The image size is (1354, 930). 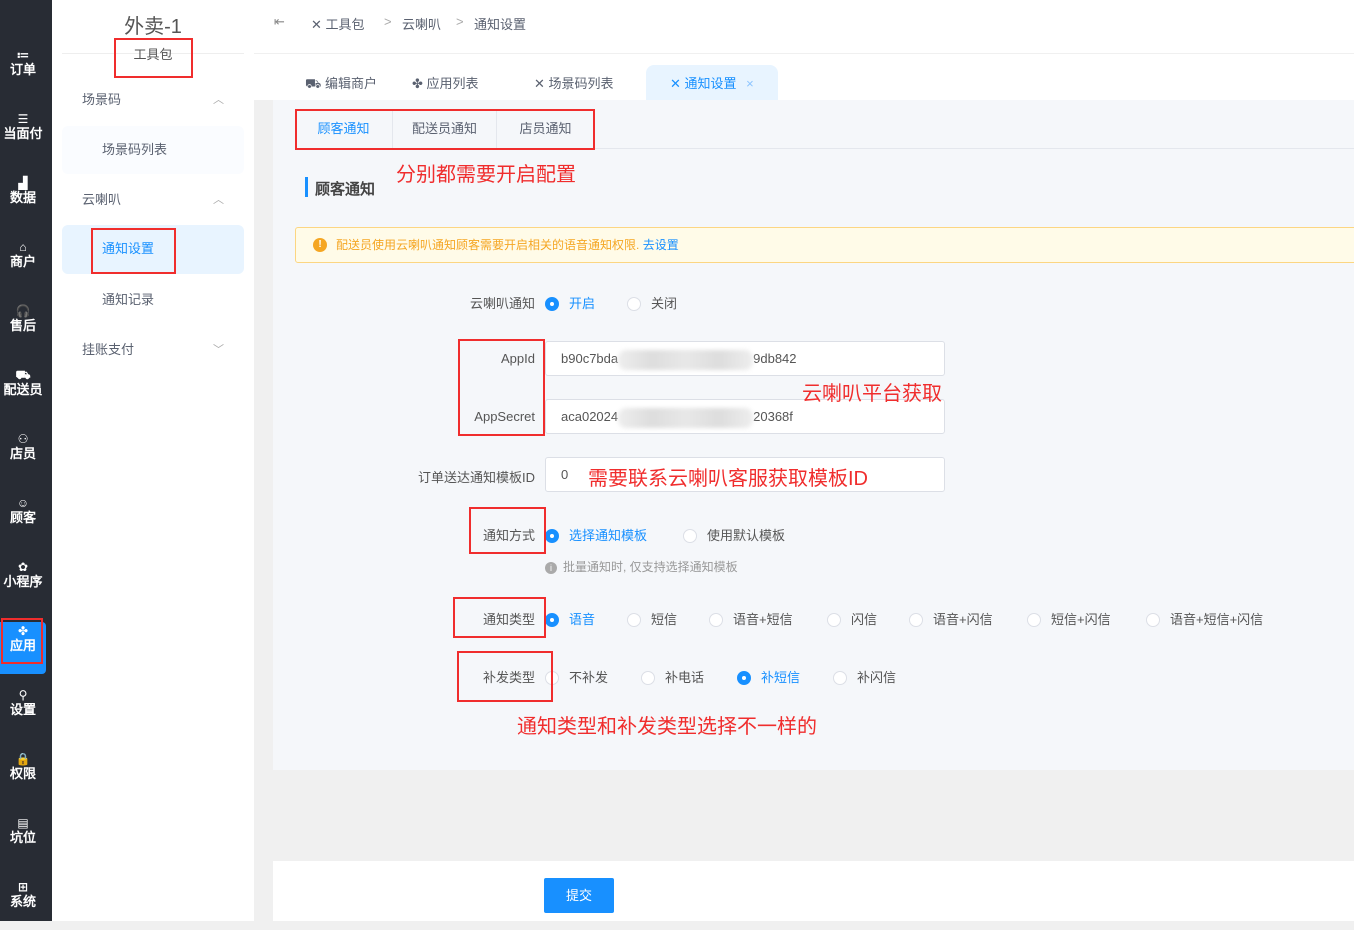 I want to click on nav-icon: ▟, so click(x=23, y=183).